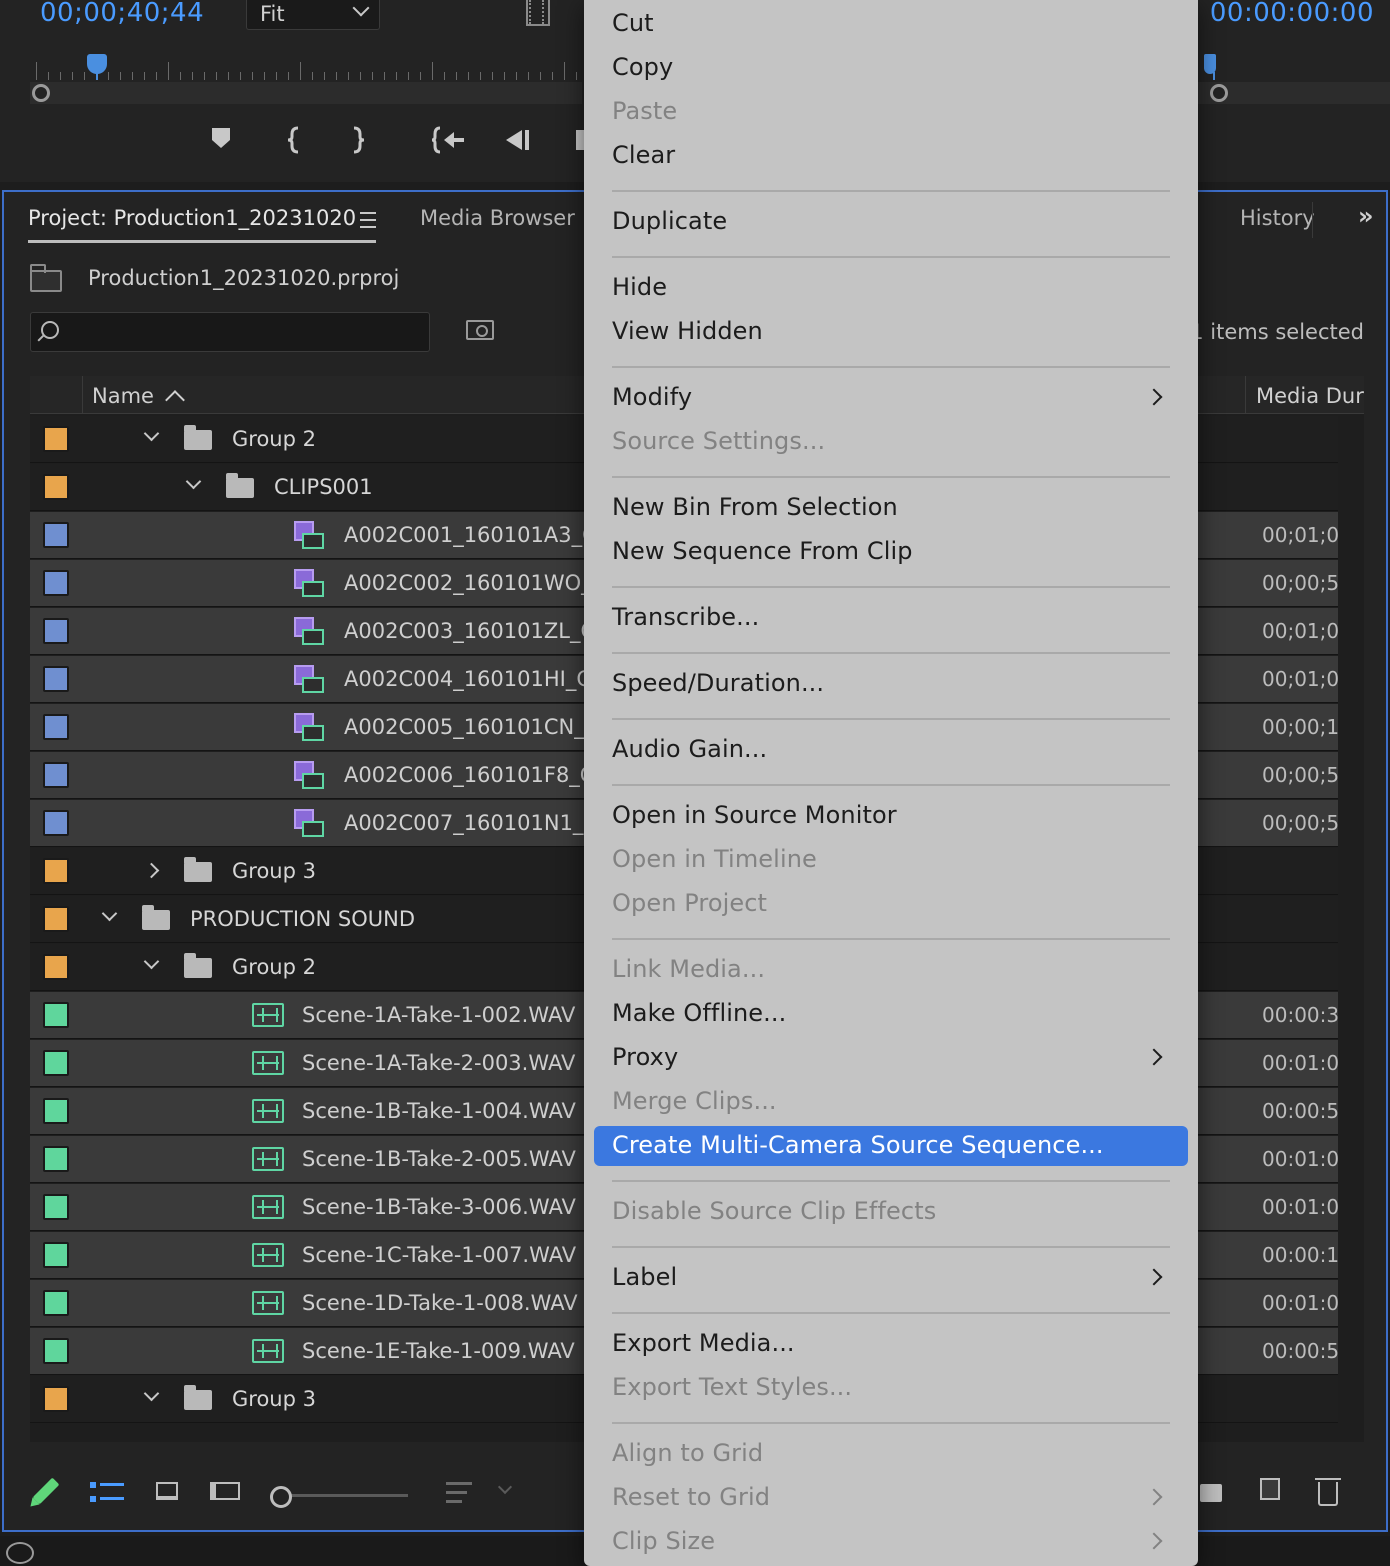  I want to click on source-playhead, so click(97, 67).